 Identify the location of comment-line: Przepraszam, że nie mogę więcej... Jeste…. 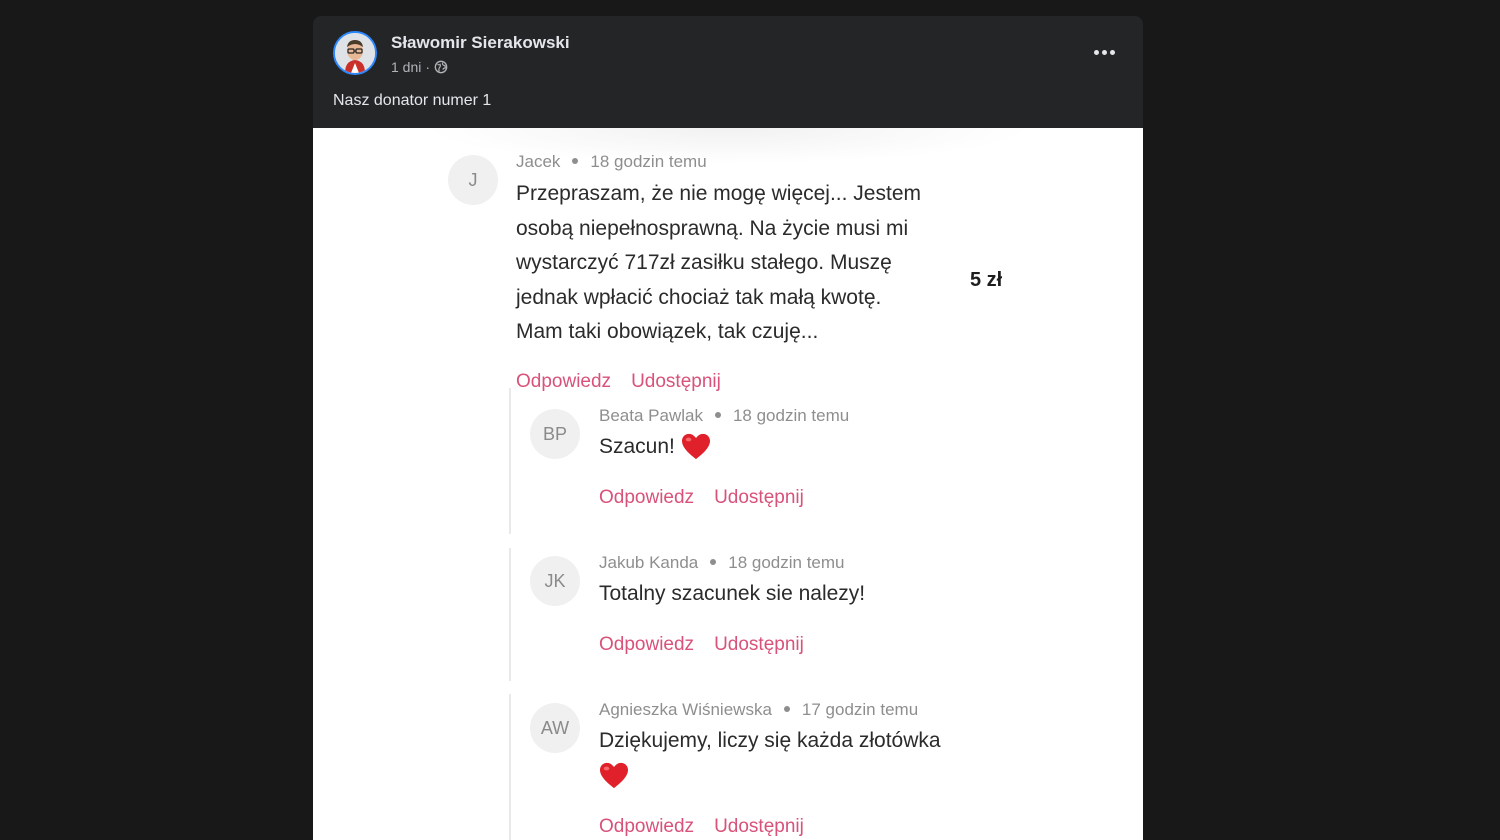
(718, 193).